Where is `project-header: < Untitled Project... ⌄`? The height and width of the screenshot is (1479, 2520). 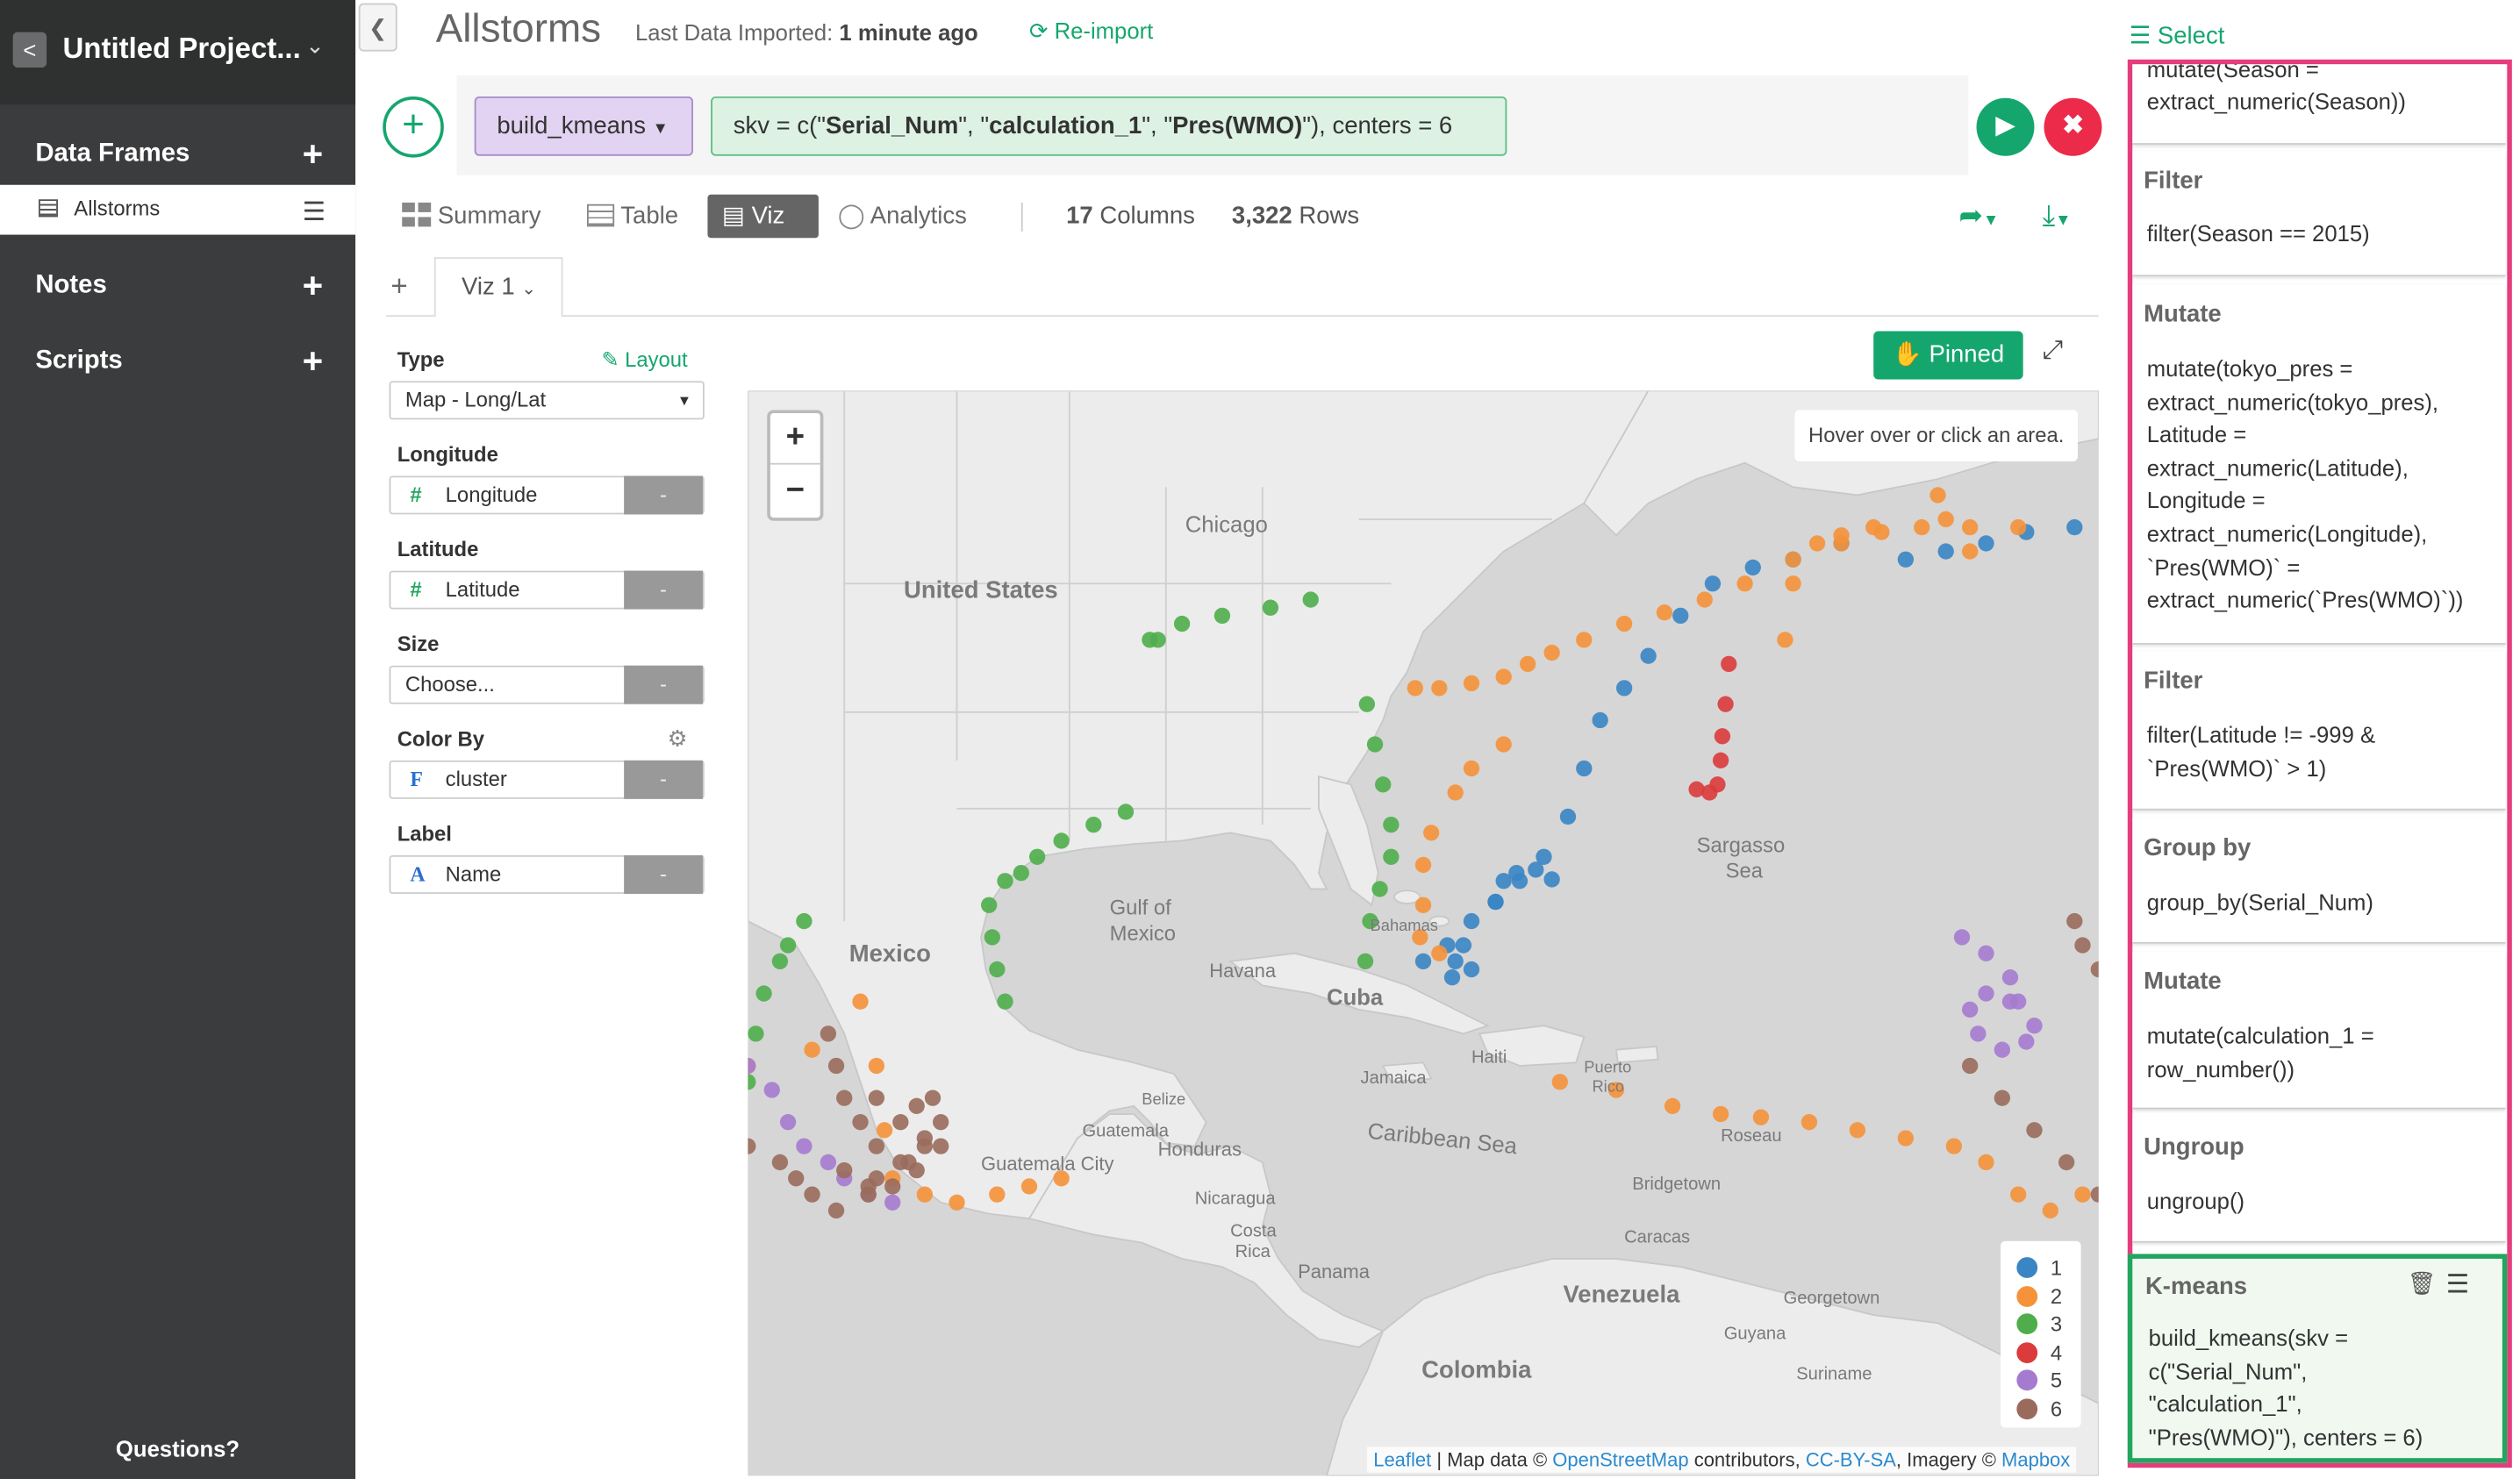
project-header: < Untitled Project... ⌄ is located at coordinates (178, 52).